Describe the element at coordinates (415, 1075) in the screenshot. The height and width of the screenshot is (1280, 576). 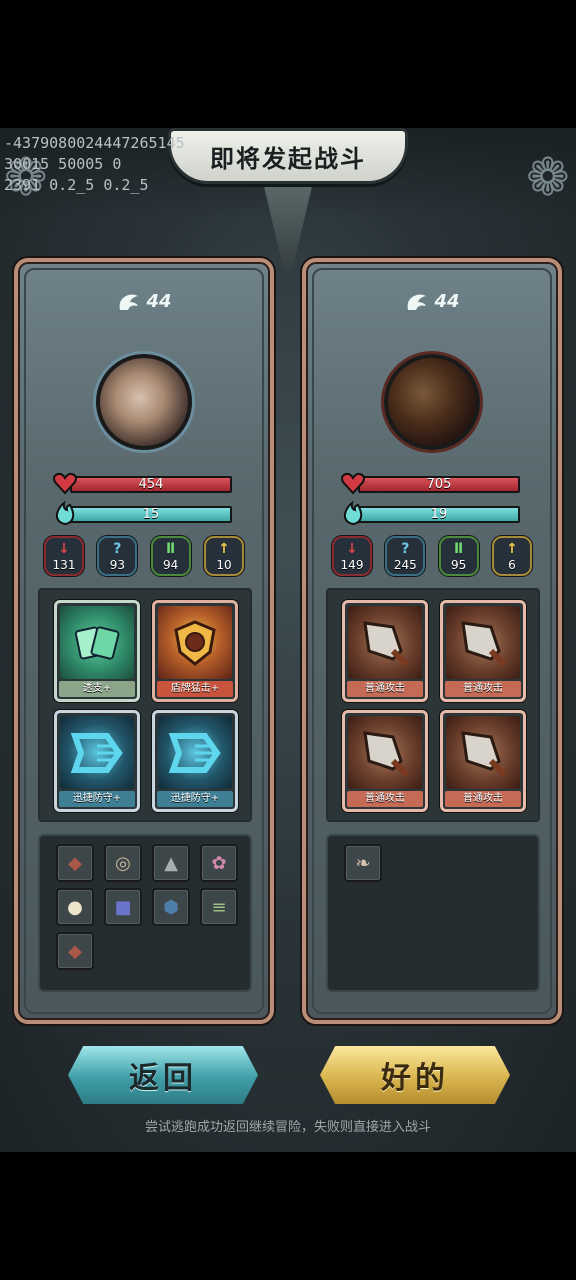
I see `ok-button: 好的` at that location.